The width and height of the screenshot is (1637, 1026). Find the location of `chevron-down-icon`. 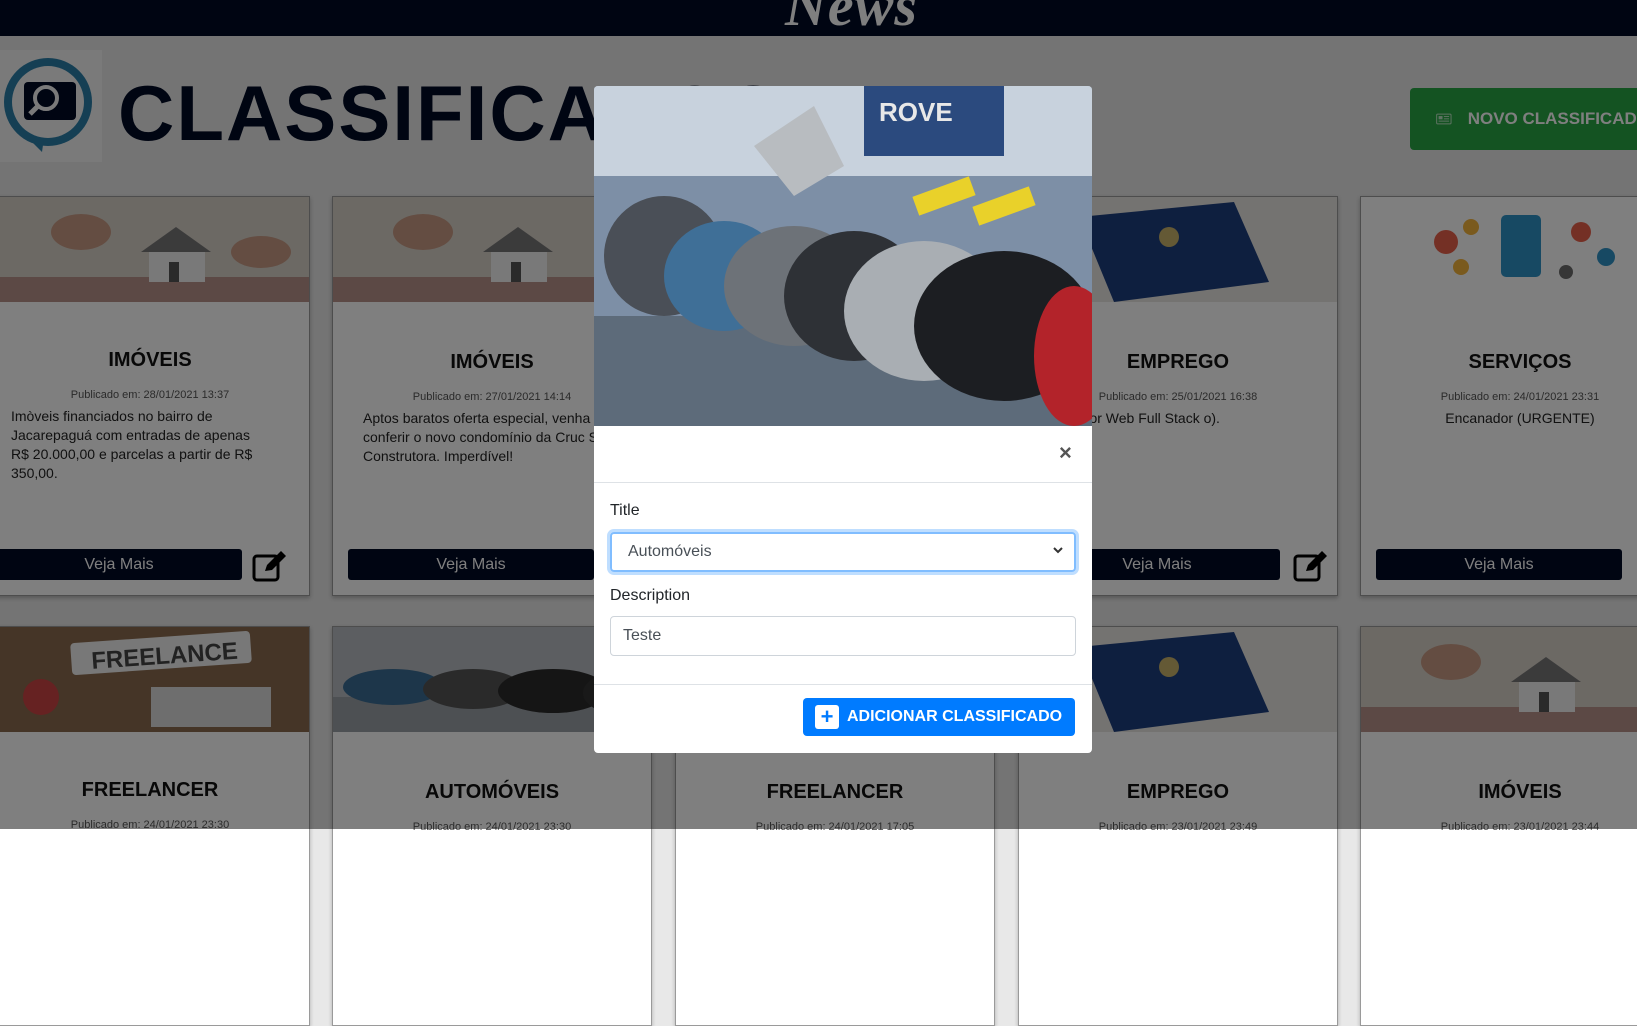

chevron-down-icon is located at coordinates (1058, 550).